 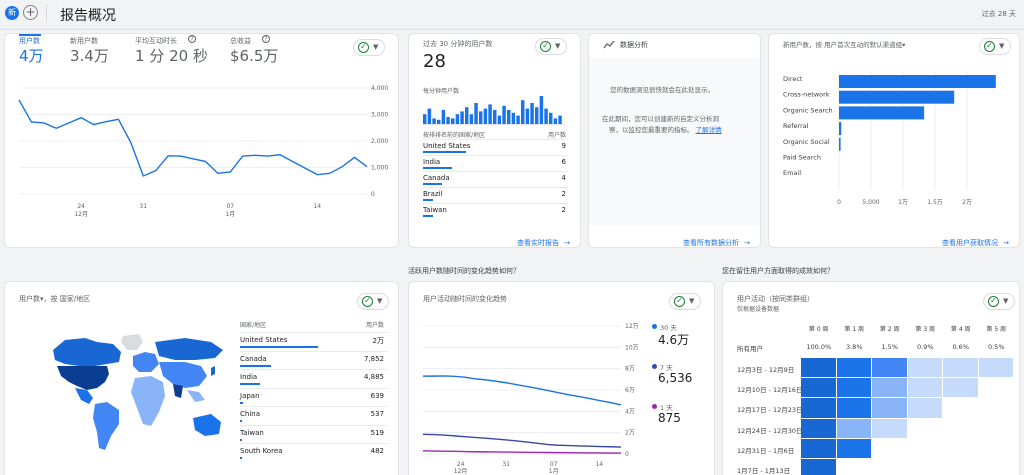 I want to click on realtime-report-link: 查看实时报告 →, so click(x=543, y=238).